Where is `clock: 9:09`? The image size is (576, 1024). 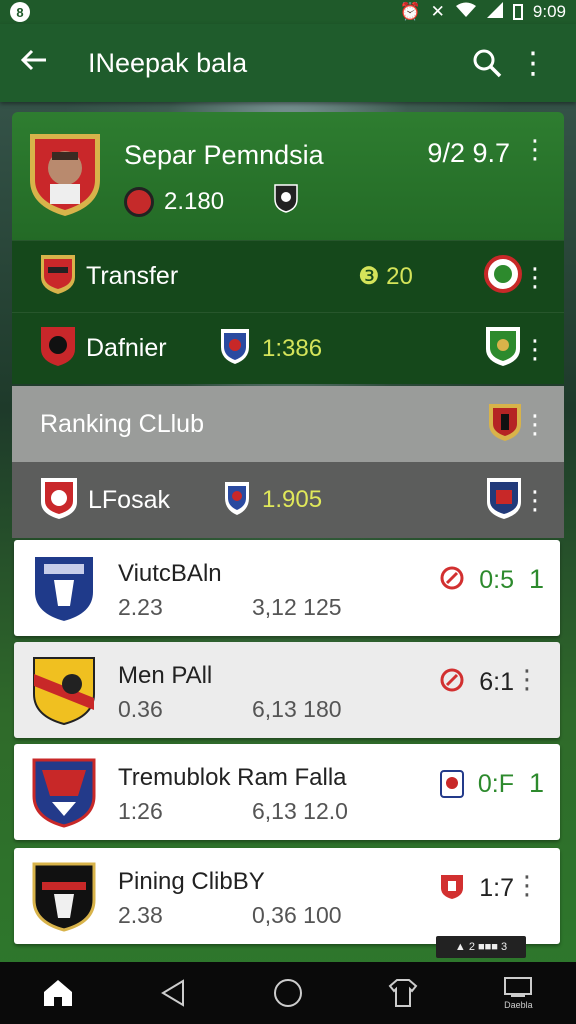
clock: 9:09 is located at coordinates (549, 11).